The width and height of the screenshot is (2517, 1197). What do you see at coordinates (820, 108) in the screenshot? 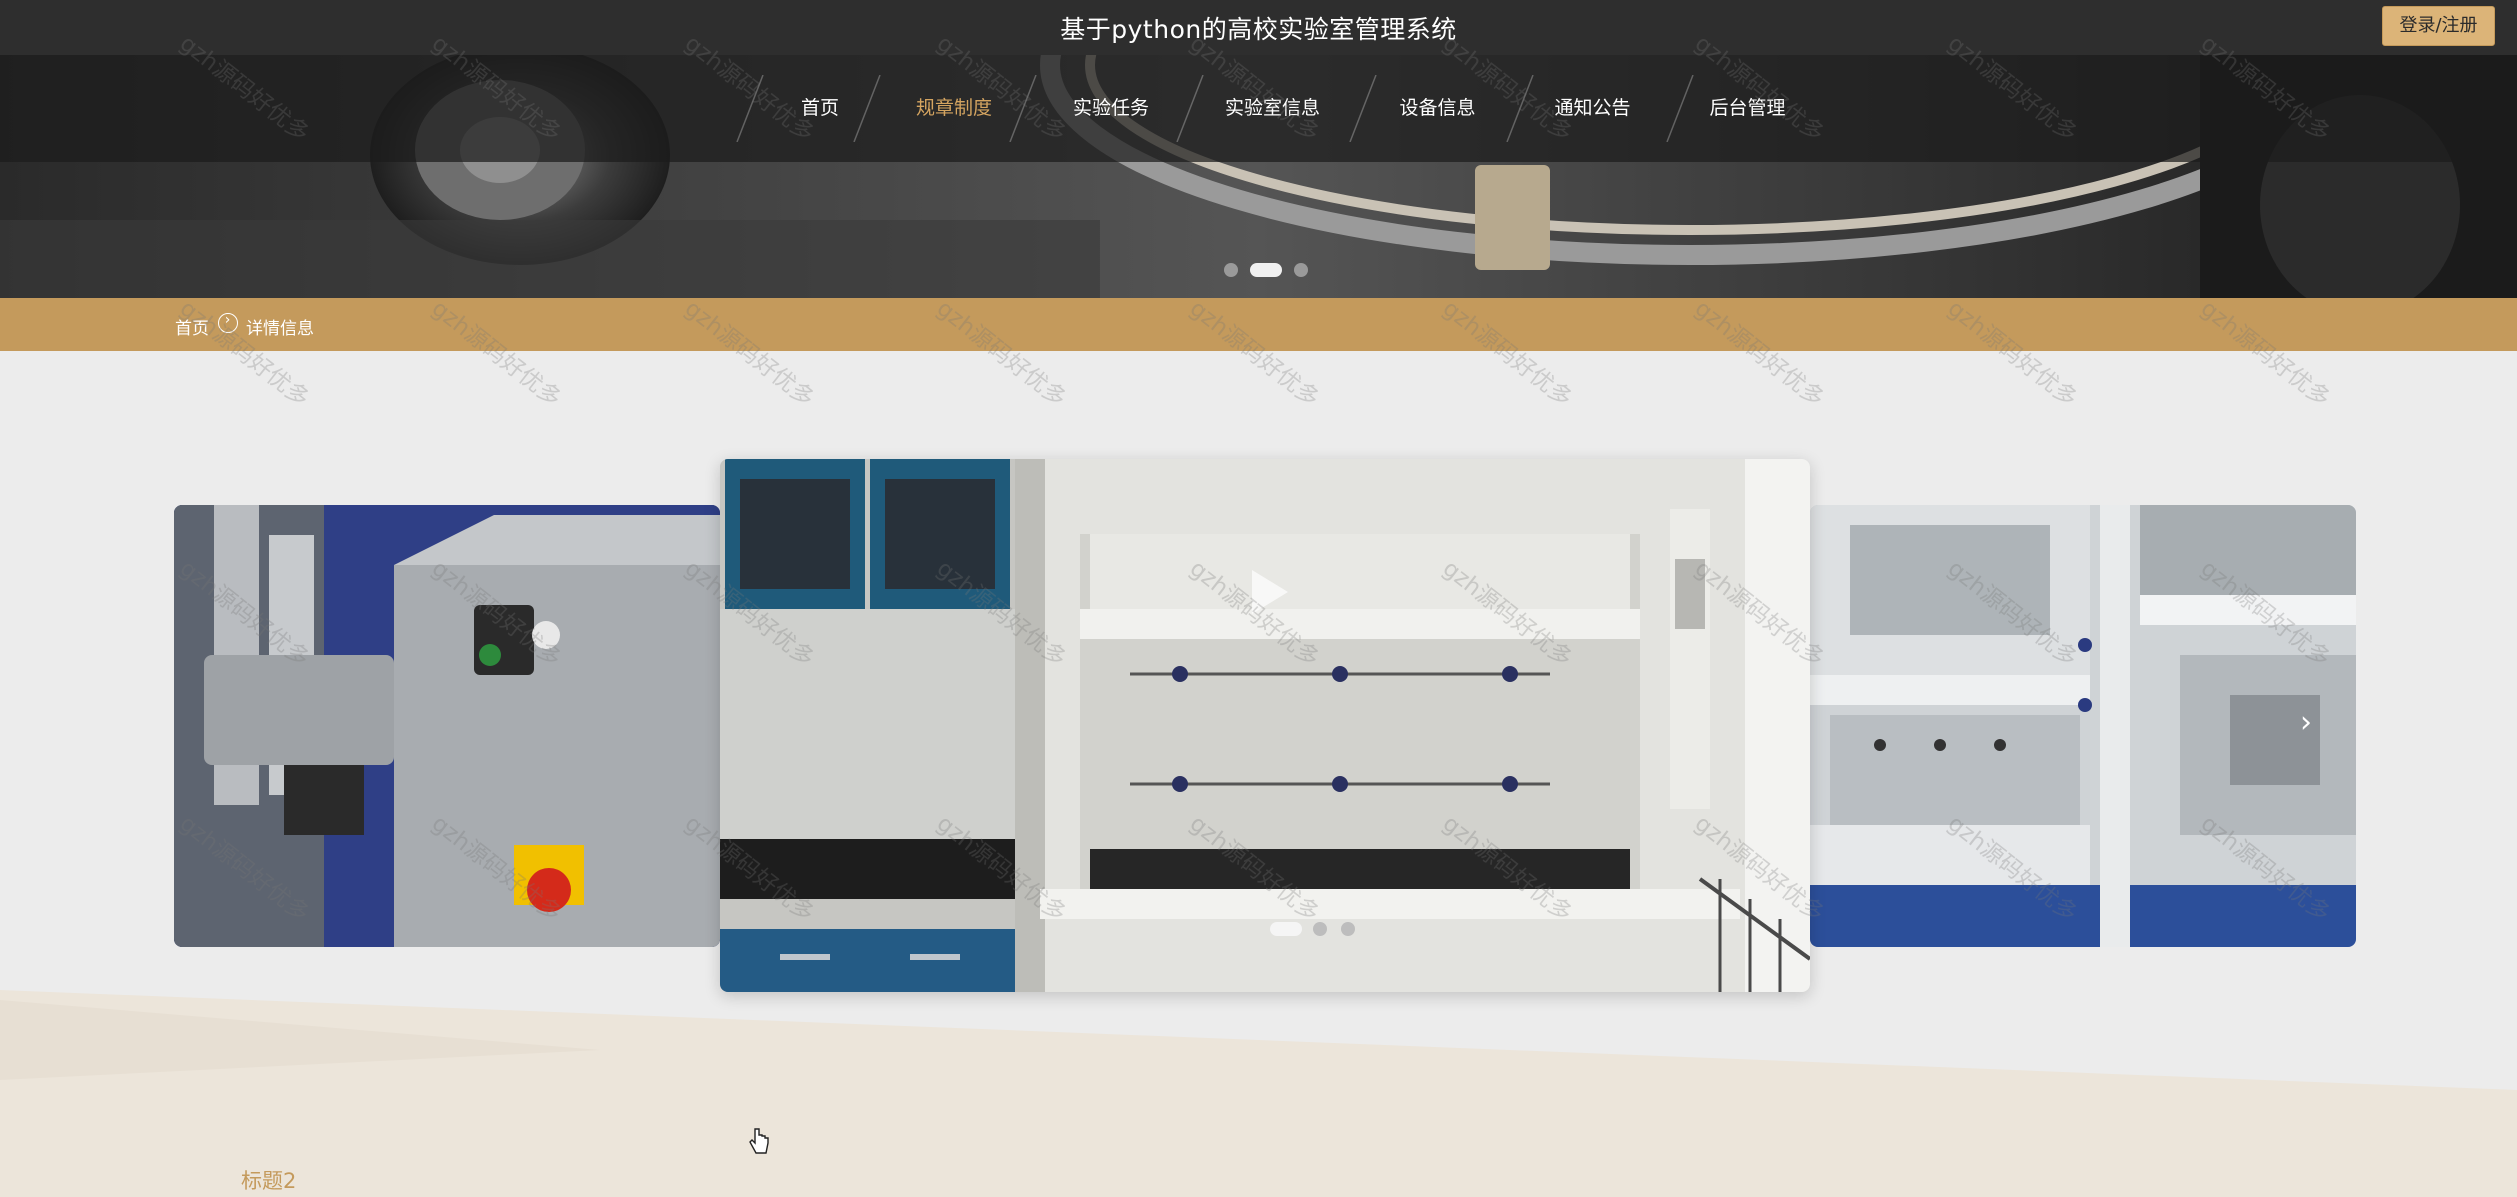
I see `nav-item-home: 首页` at bounding box center [820, 108].